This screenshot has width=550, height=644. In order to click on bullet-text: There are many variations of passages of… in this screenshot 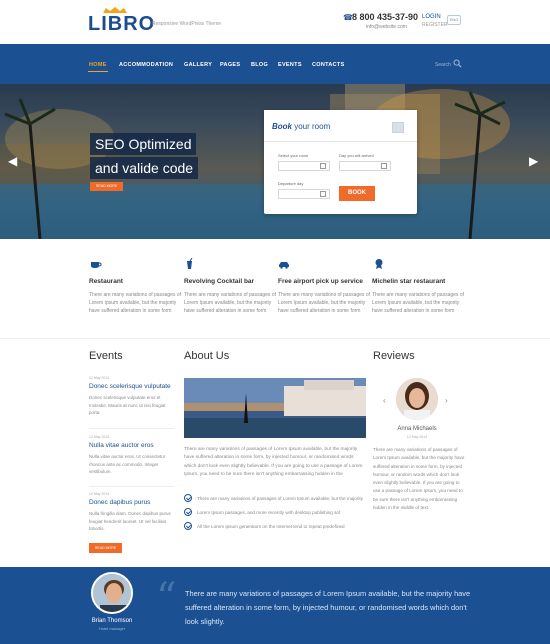, I will do `click(280, 498)`.